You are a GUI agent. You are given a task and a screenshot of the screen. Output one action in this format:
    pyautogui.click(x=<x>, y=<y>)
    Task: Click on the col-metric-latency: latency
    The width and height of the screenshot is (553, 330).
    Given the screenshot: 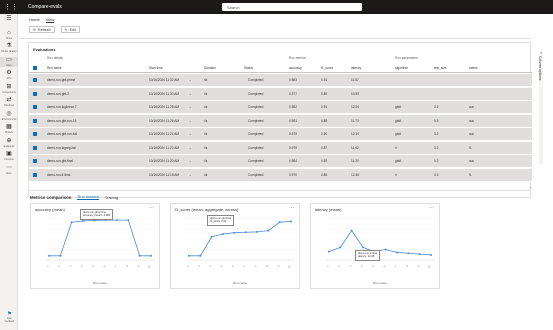 What is the action you would take?
    pyautogui.click(x=356, y=68)
    